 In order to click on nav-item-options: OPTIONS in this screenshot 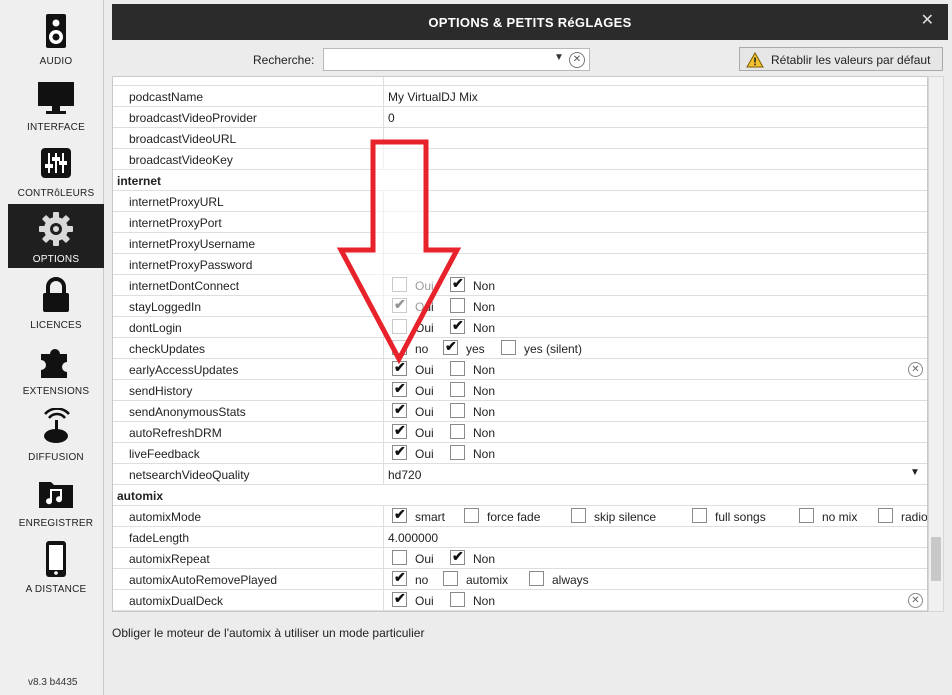, I will do `click(56, 236)`.